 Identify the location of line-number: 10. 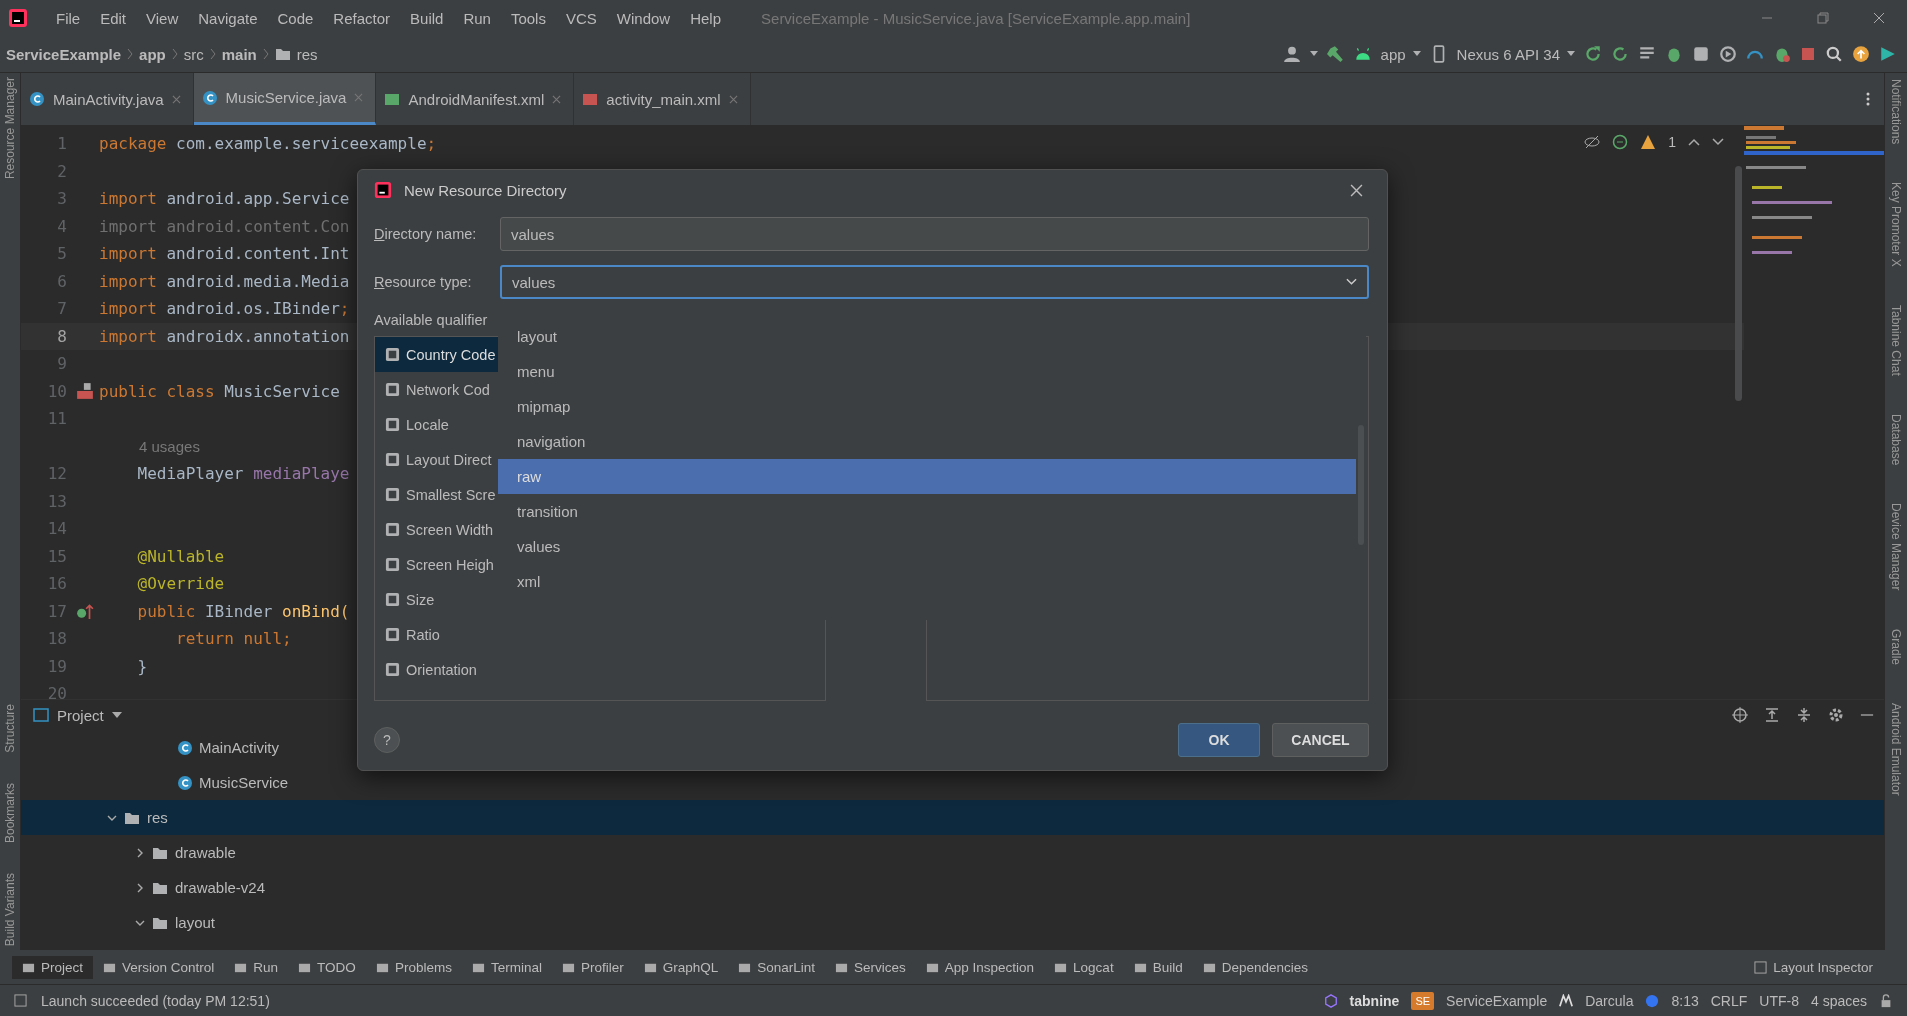
(57, 391).